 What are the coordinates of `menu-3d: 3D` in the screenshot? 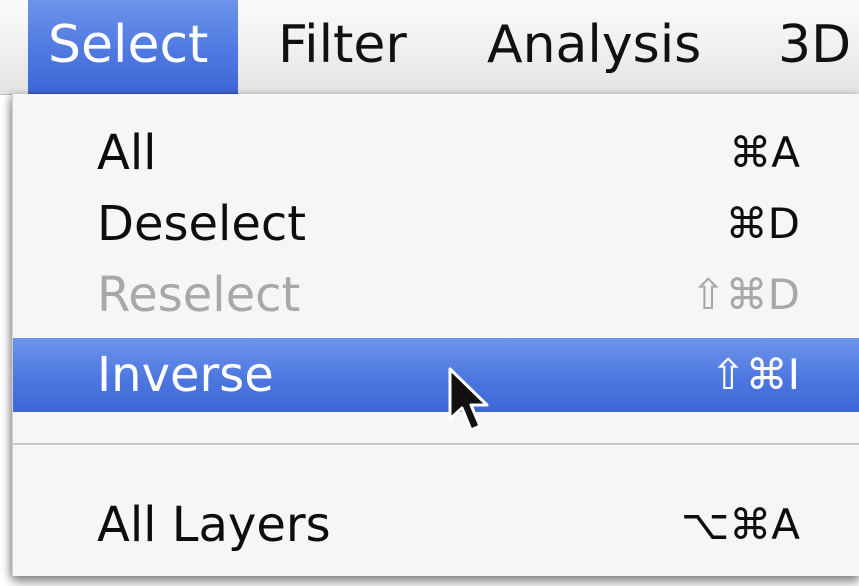 It's located at (814, 47).